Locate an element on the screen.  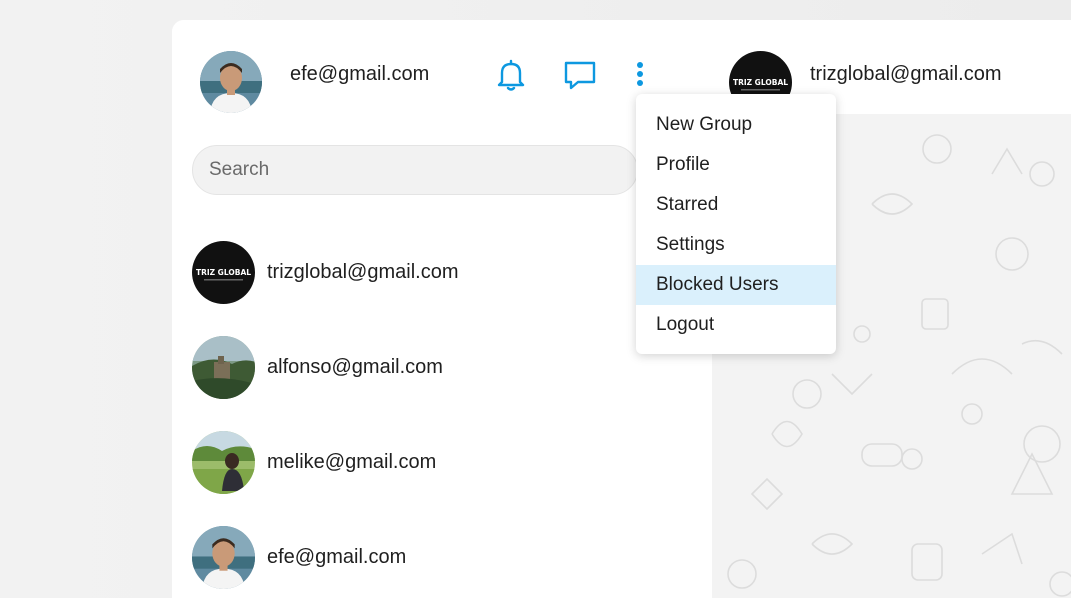
chat-avatar-logo-text: TRIZ GLOBAL is located at coordinates (760, 82).